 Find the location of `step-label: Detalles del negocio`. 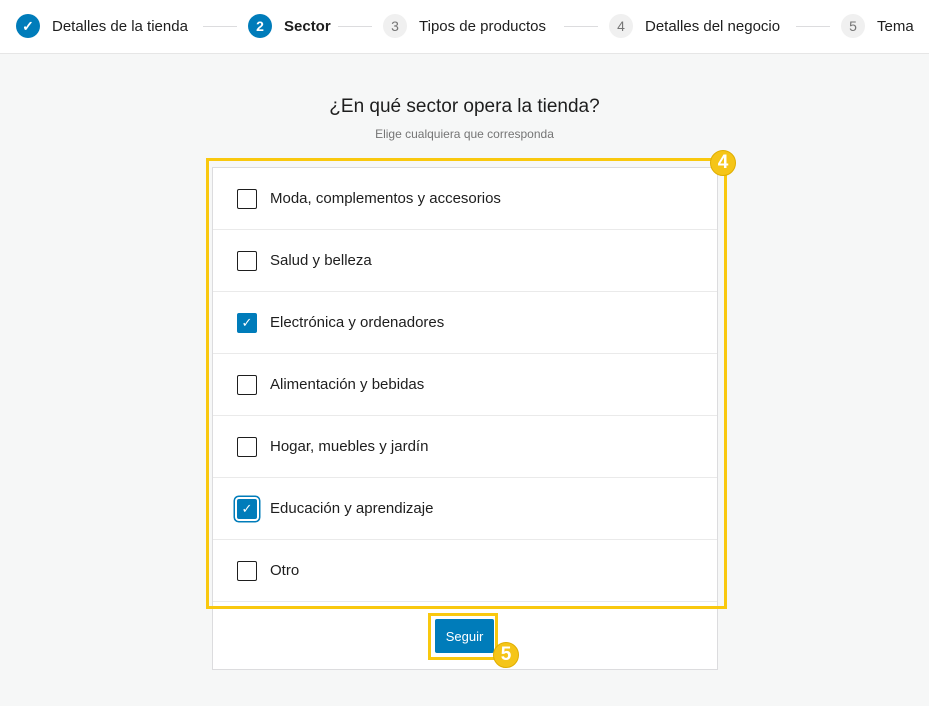

step-label: Detalles del negocio is located at coordinates (713, 26).